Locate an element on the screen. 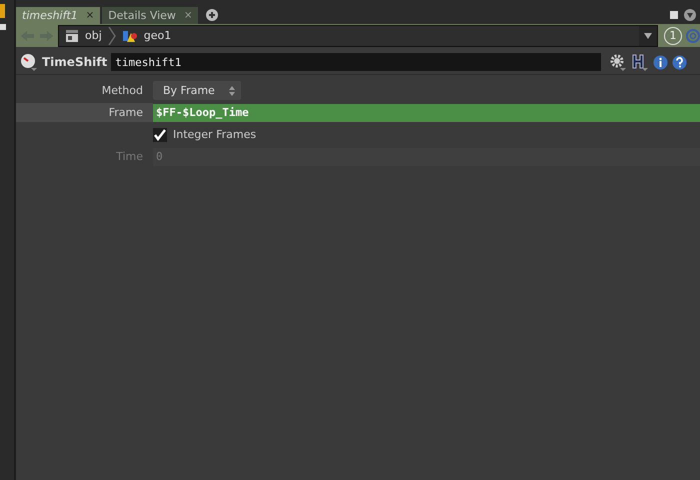 This screenshot has width=700, height=480. add-tab-icon is located at coordinates (212, 14).